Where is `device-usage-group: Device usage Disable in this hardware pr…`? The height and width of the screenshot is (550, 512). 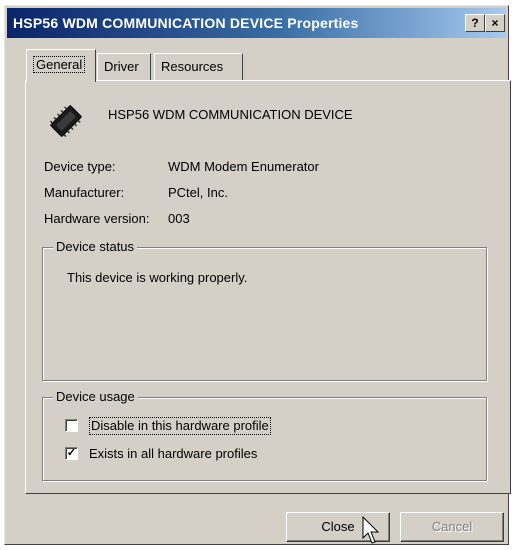
device-usage-group: Device usage Disable in this hardware pr… is located at coordinates (264, 435).